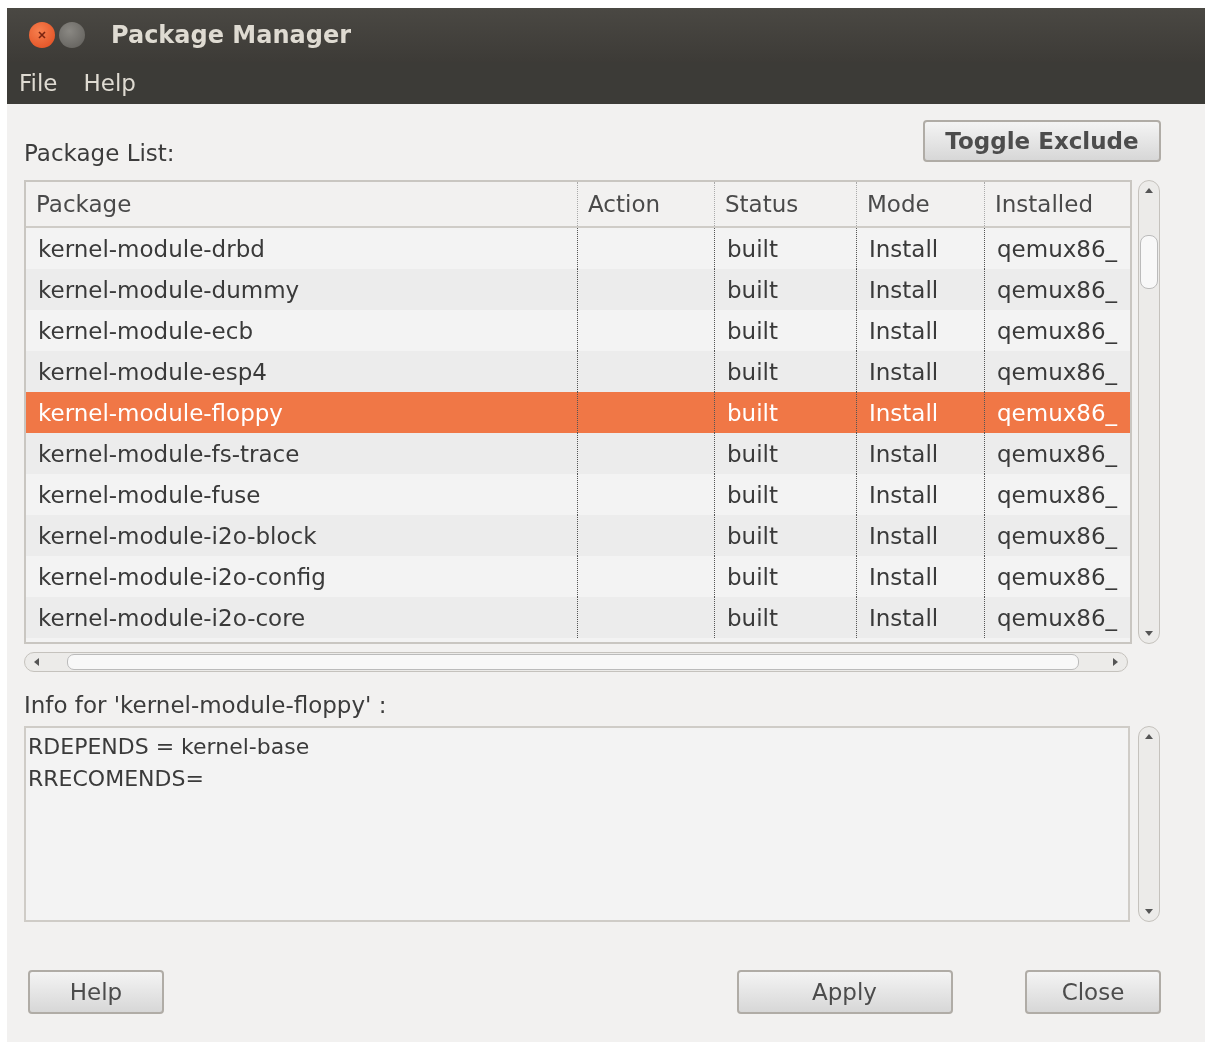  What do you see at coordinates (149, 494) in the screenshot?
I see `table-cell: kernel-module-fuse` at bounding box center [149, 494].